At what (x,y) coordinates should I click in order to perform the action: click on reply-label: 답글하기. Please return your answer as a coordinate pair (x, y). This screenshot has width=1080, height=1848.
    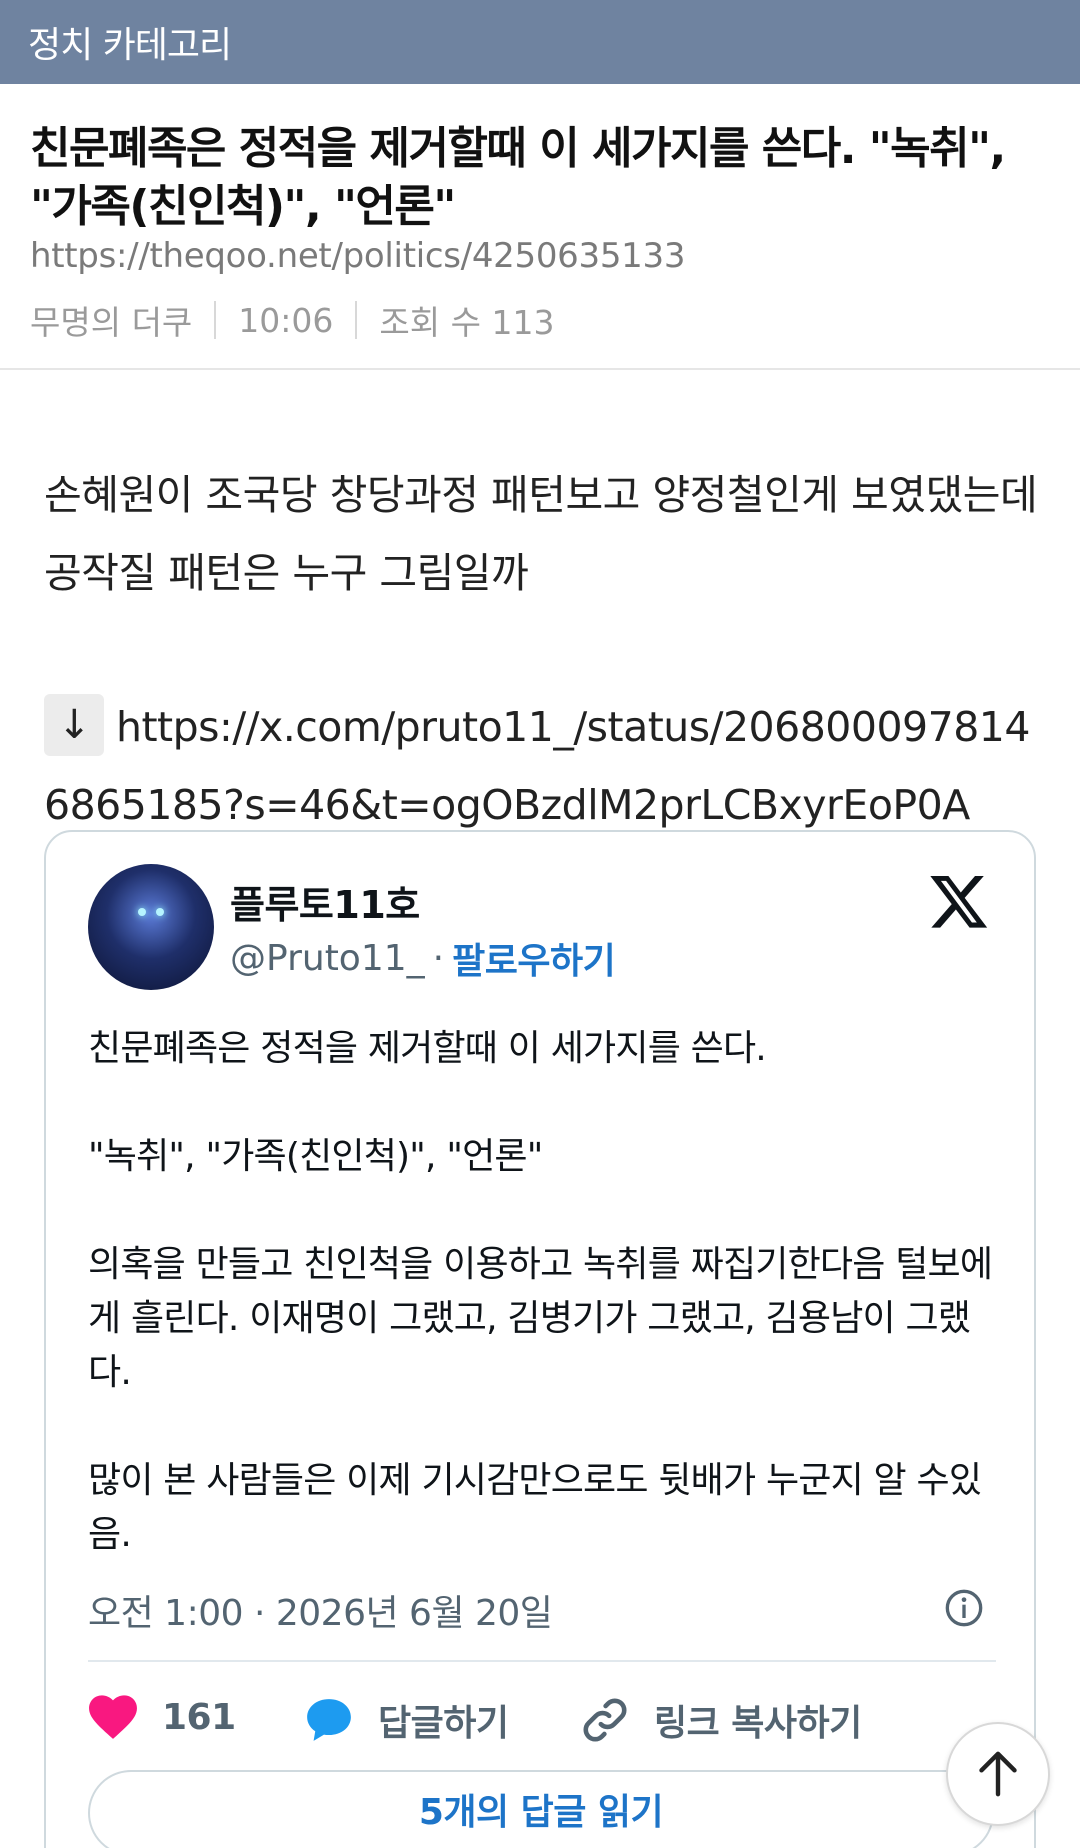
    Looking at the image, I should click on (443, 1723).